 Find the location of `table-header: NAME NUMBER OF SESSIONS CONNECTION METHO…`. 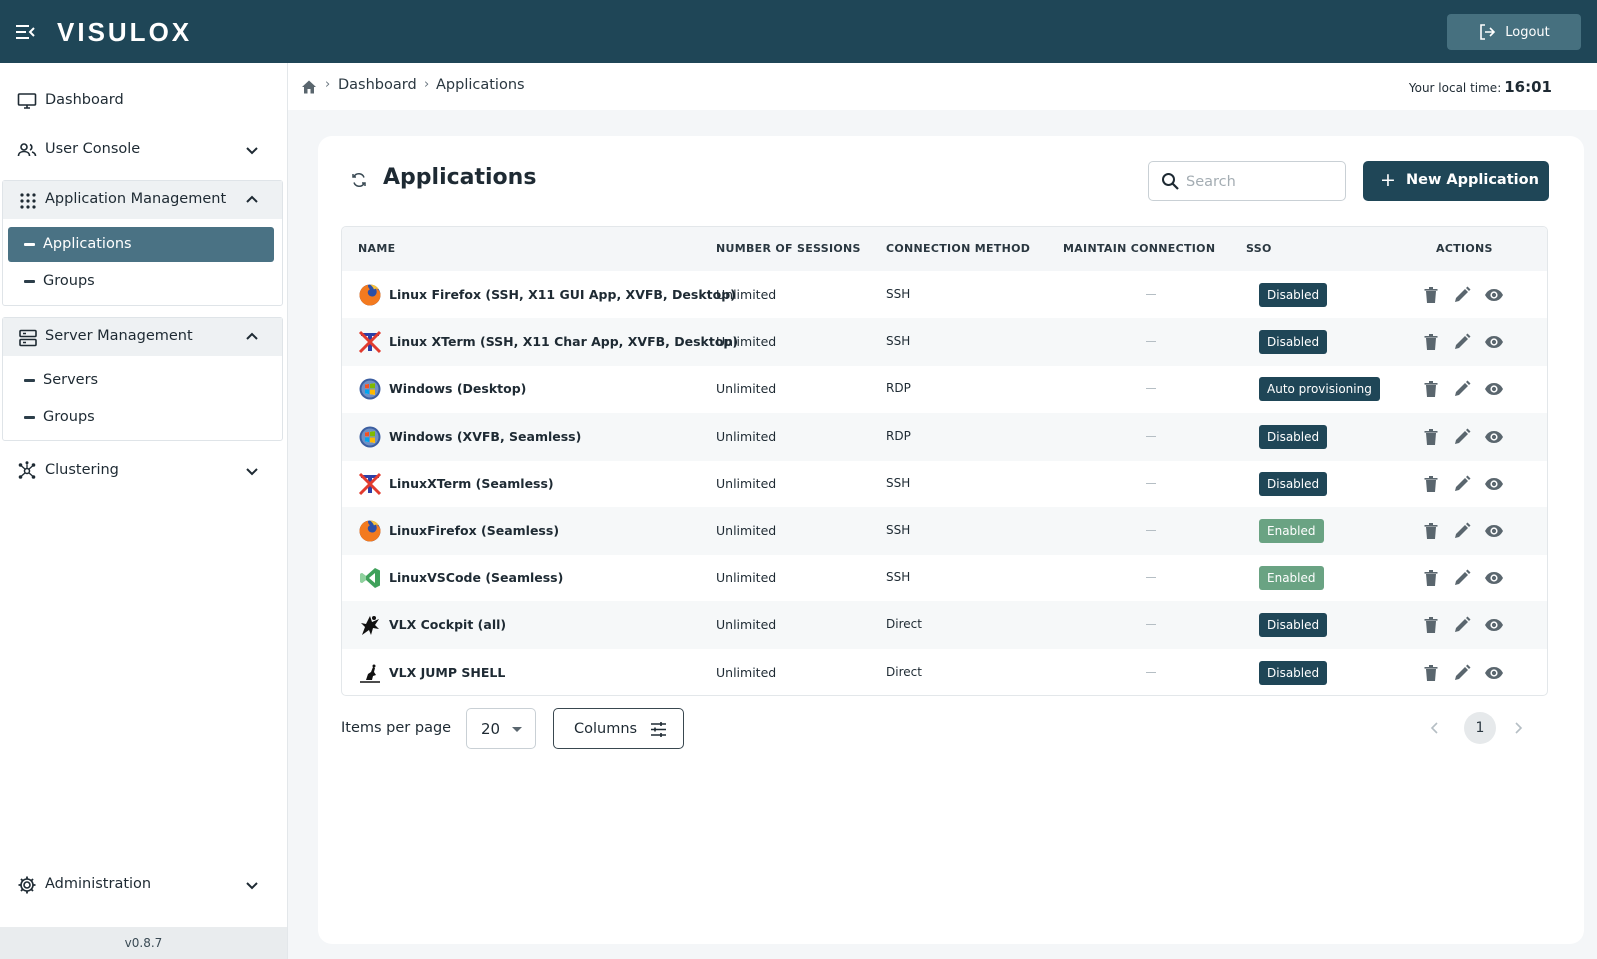

table-header: NAME NUMBER OF SESSIONS CONNECTION METHO… is located at coordinates (944, 249).